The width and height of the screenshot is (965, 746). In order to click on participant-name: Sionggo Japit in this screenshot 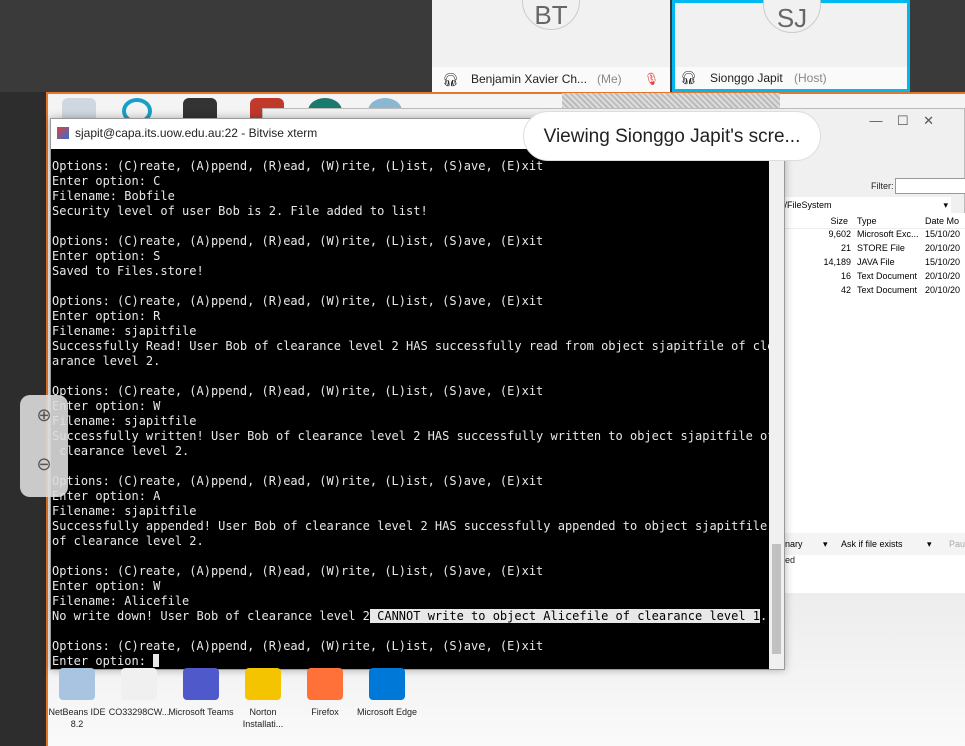, I will do `click(746, 78)`.